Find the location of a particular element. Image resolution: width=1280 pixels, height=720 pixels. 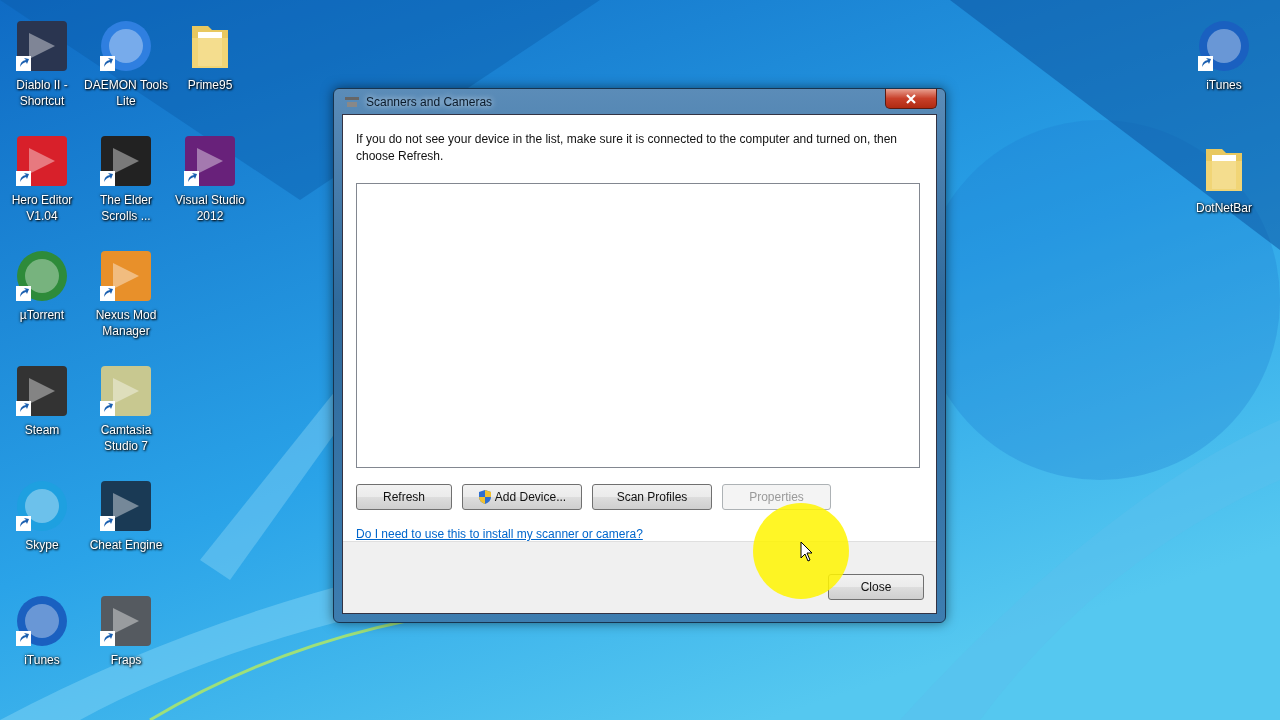

icon-label: Prime95 is located at coordinates (210, 85).